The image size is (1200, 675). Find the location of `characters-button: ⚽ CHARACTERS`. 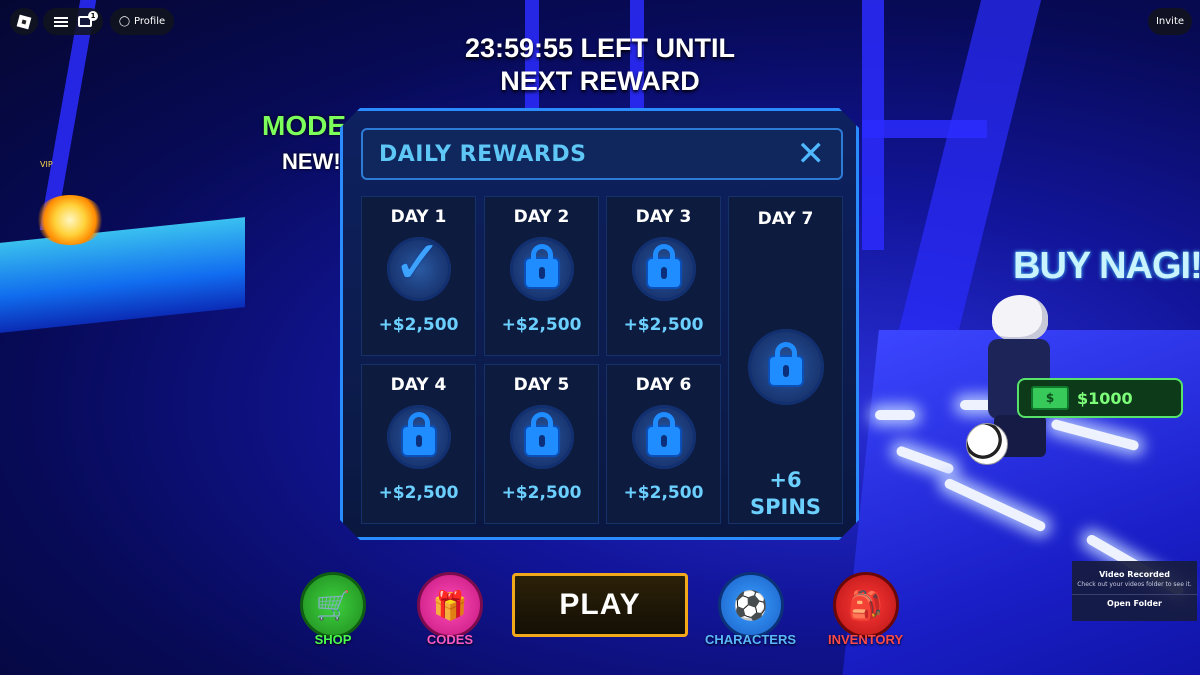

characters-button: ⚽ CHARACTERS is located at coordinates (750, 609).